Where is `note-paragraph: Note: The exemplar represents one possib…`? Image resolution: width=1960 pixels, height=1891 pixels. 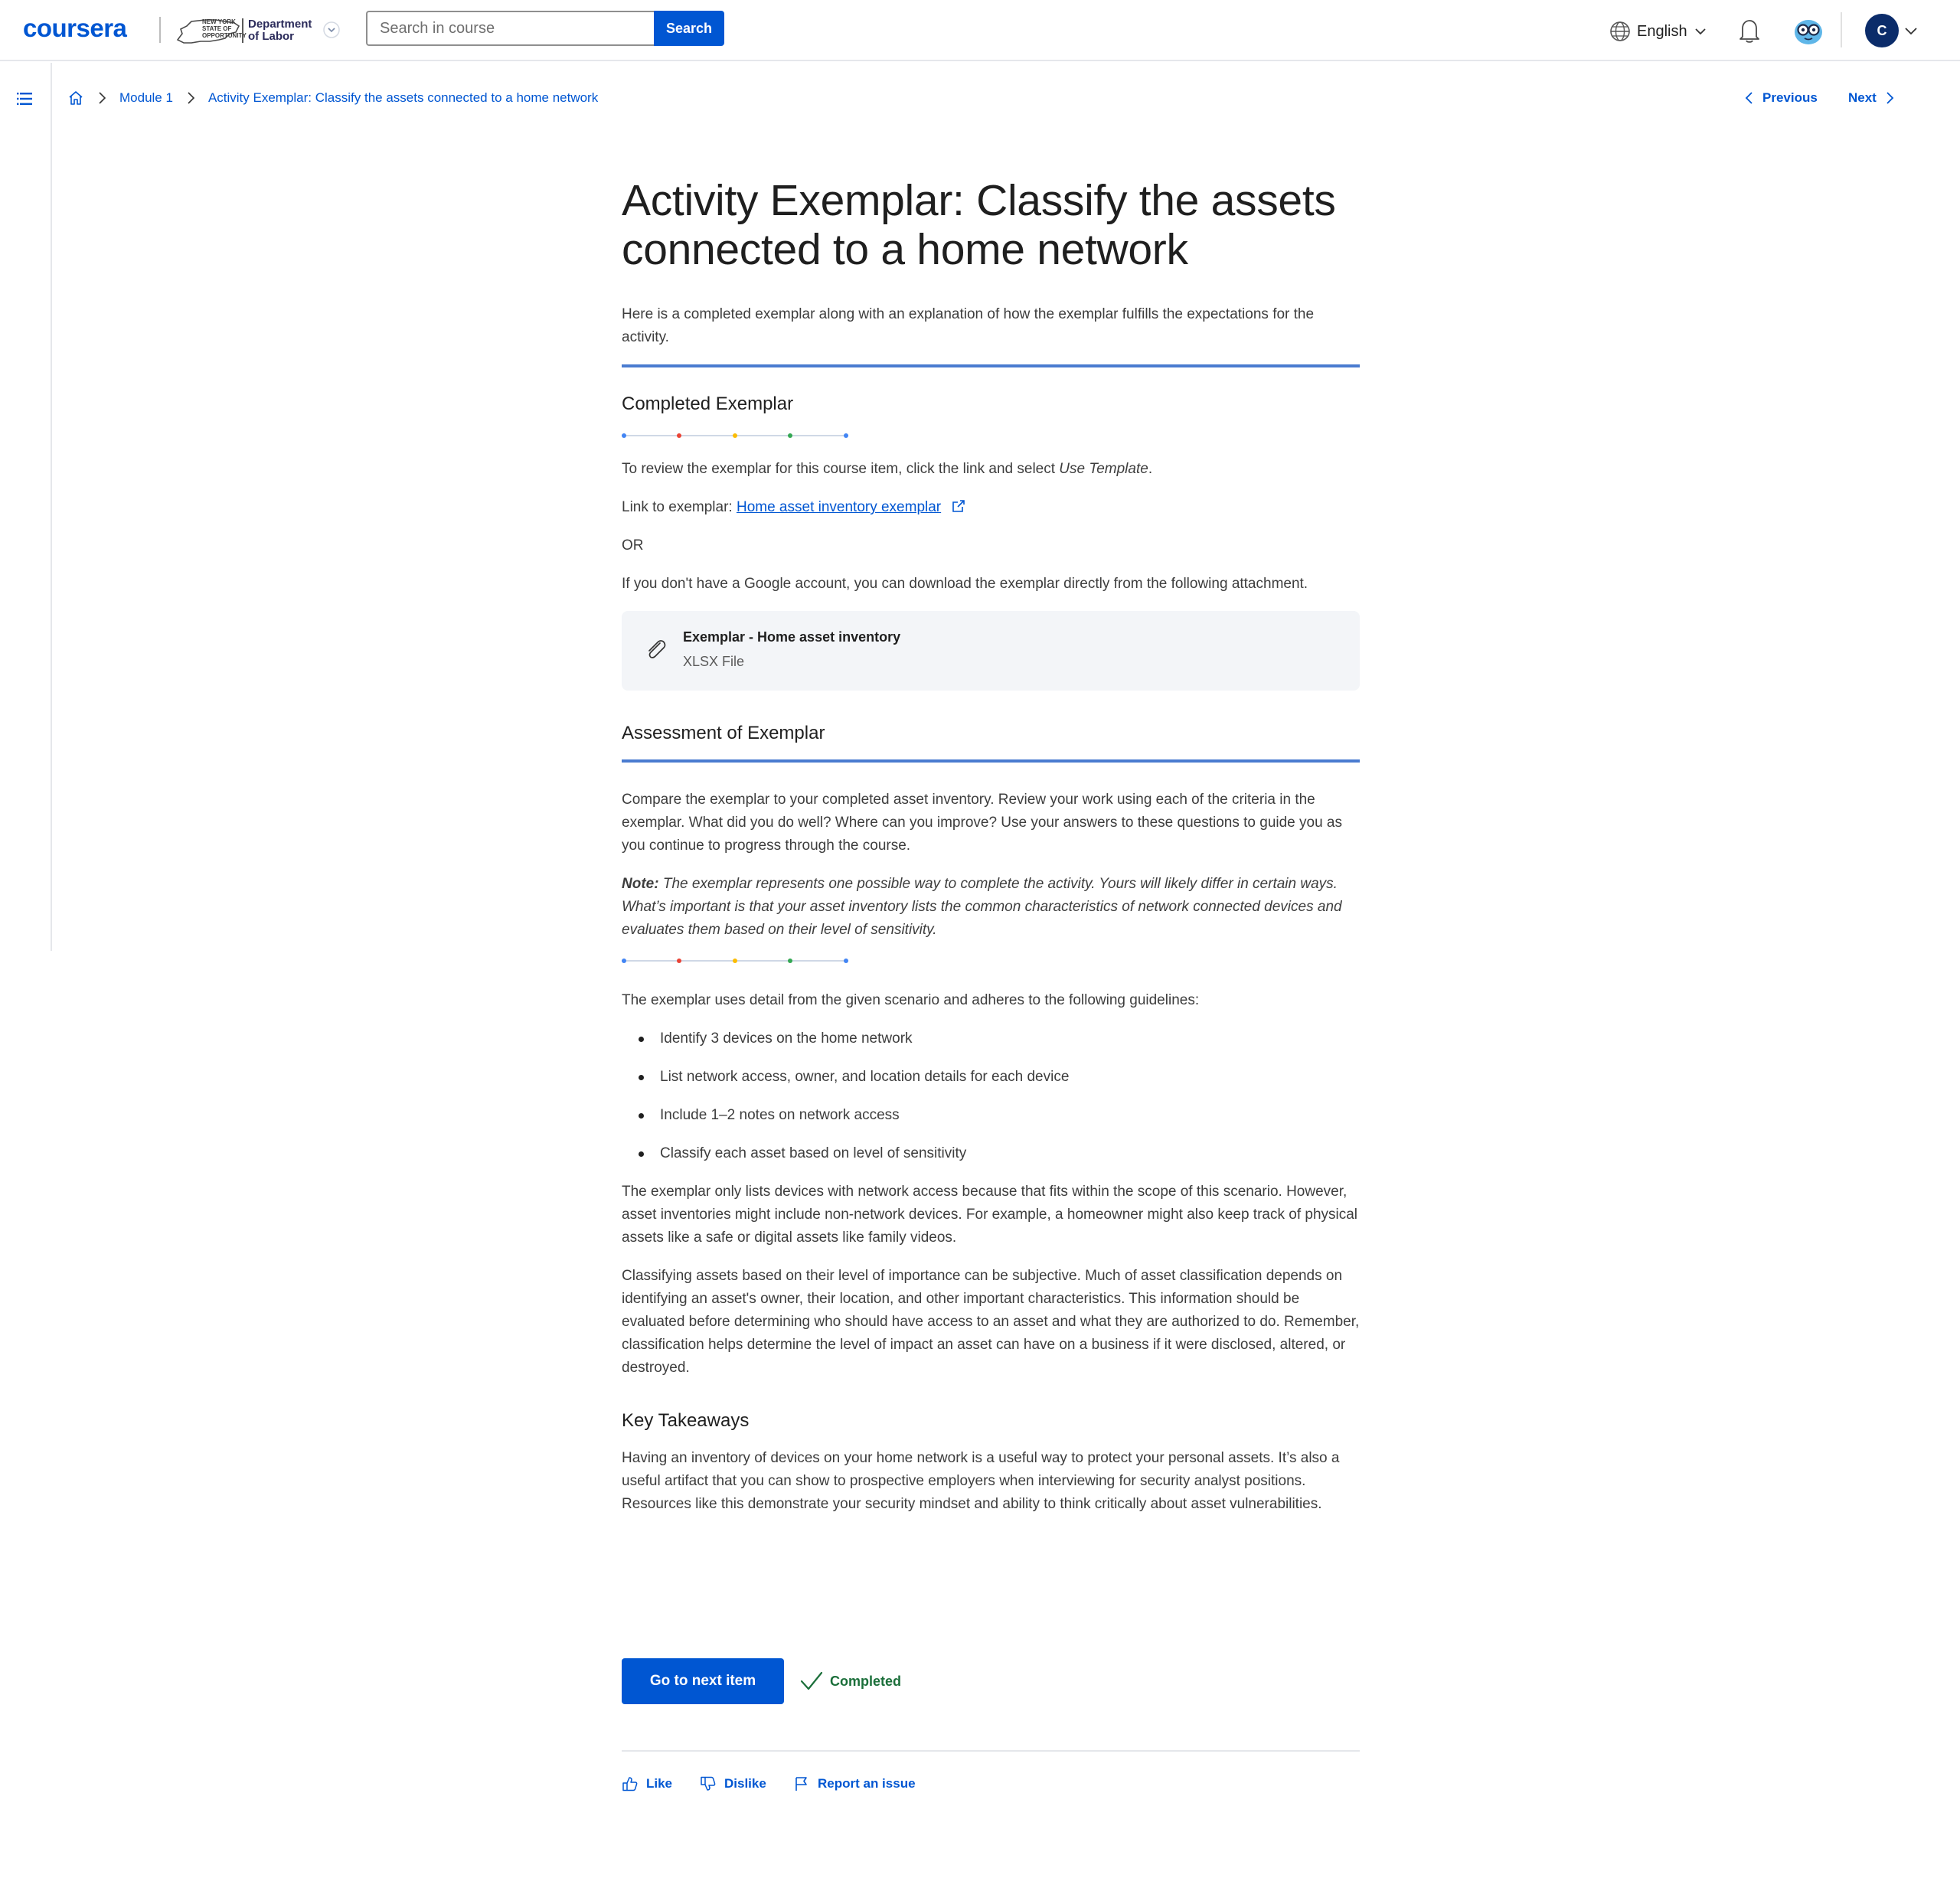
note-paragraph: Note: The exemplar represents one possib… is located at coordinates (991, 907).